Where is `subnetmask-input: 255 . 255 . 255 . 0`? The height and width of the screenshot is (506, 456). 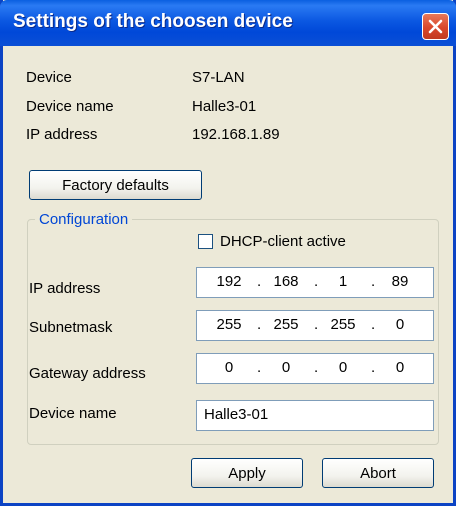 subnetmask-input: 255 . 255 . 255 . 0 is located at coordinates (315, 325).